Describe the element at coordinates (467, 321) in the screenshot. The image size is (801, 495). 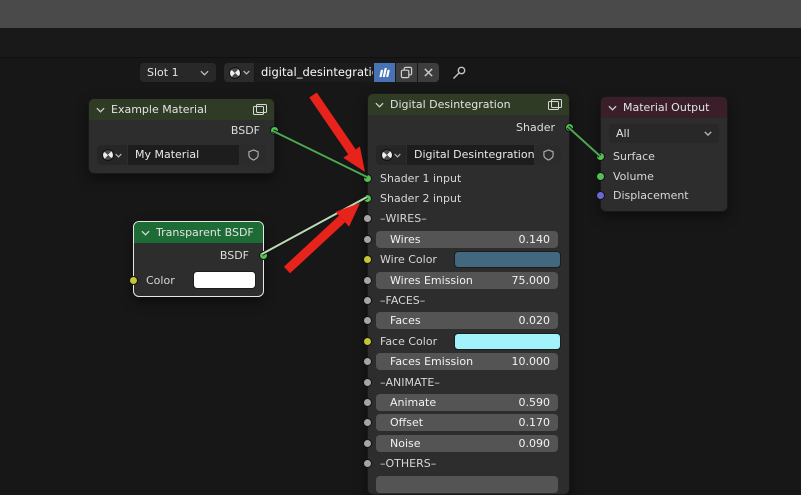
I see `slider-faces: Faces 0.020` at that location.